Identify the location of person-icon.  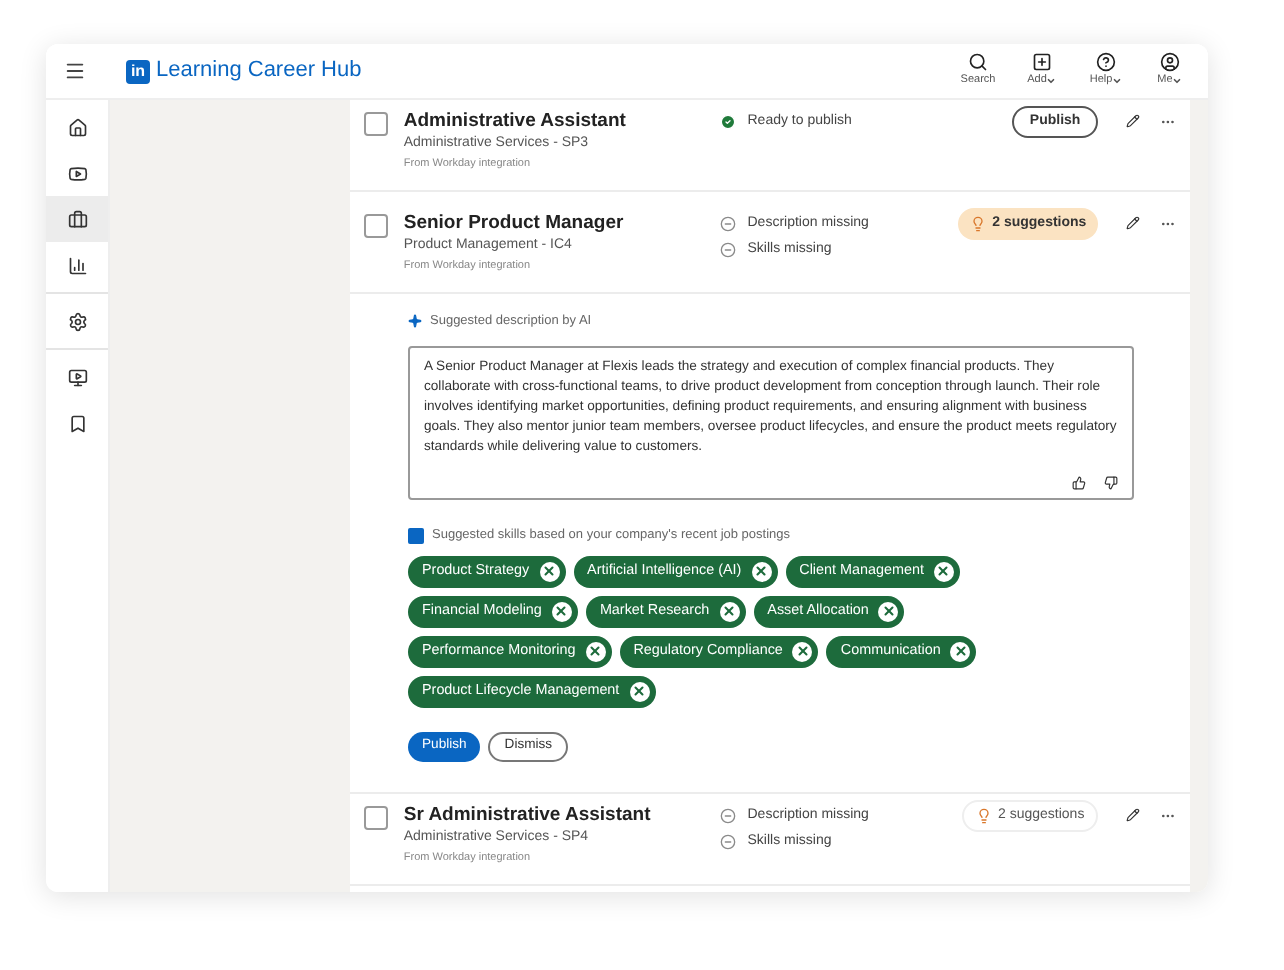
(1170, 62).